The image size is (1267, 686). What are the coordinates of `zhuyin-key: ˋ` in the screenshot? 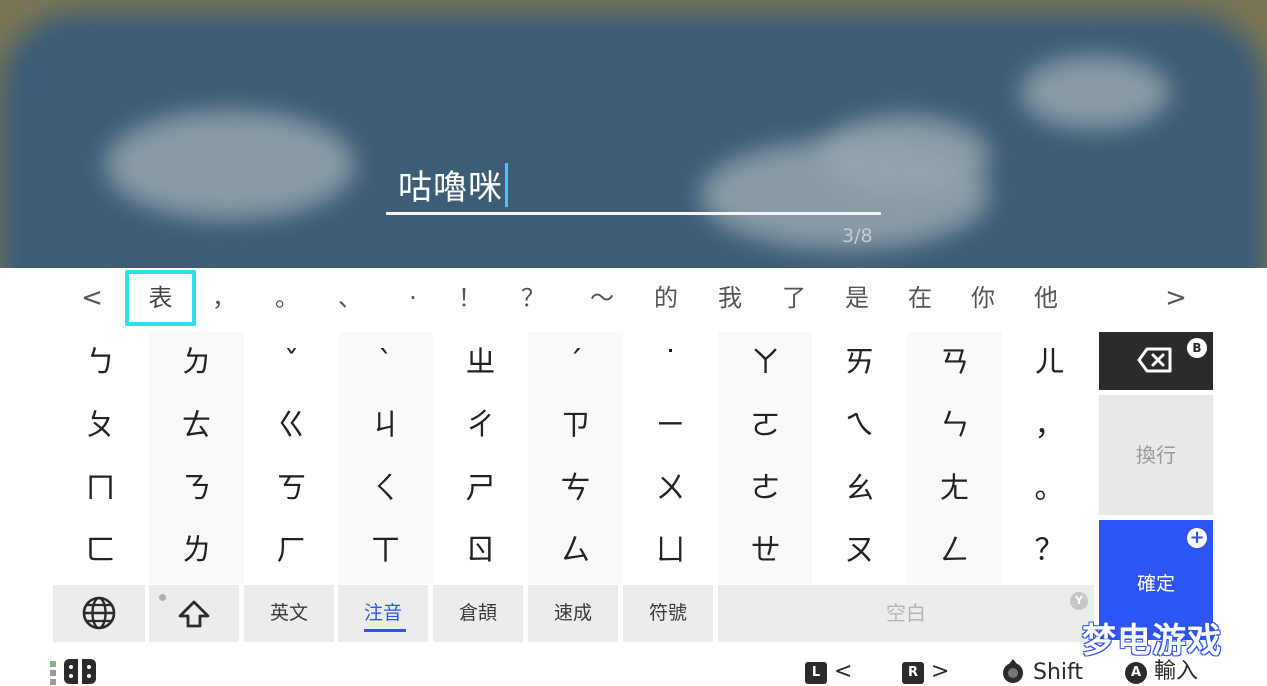 It's located at (385, 364).